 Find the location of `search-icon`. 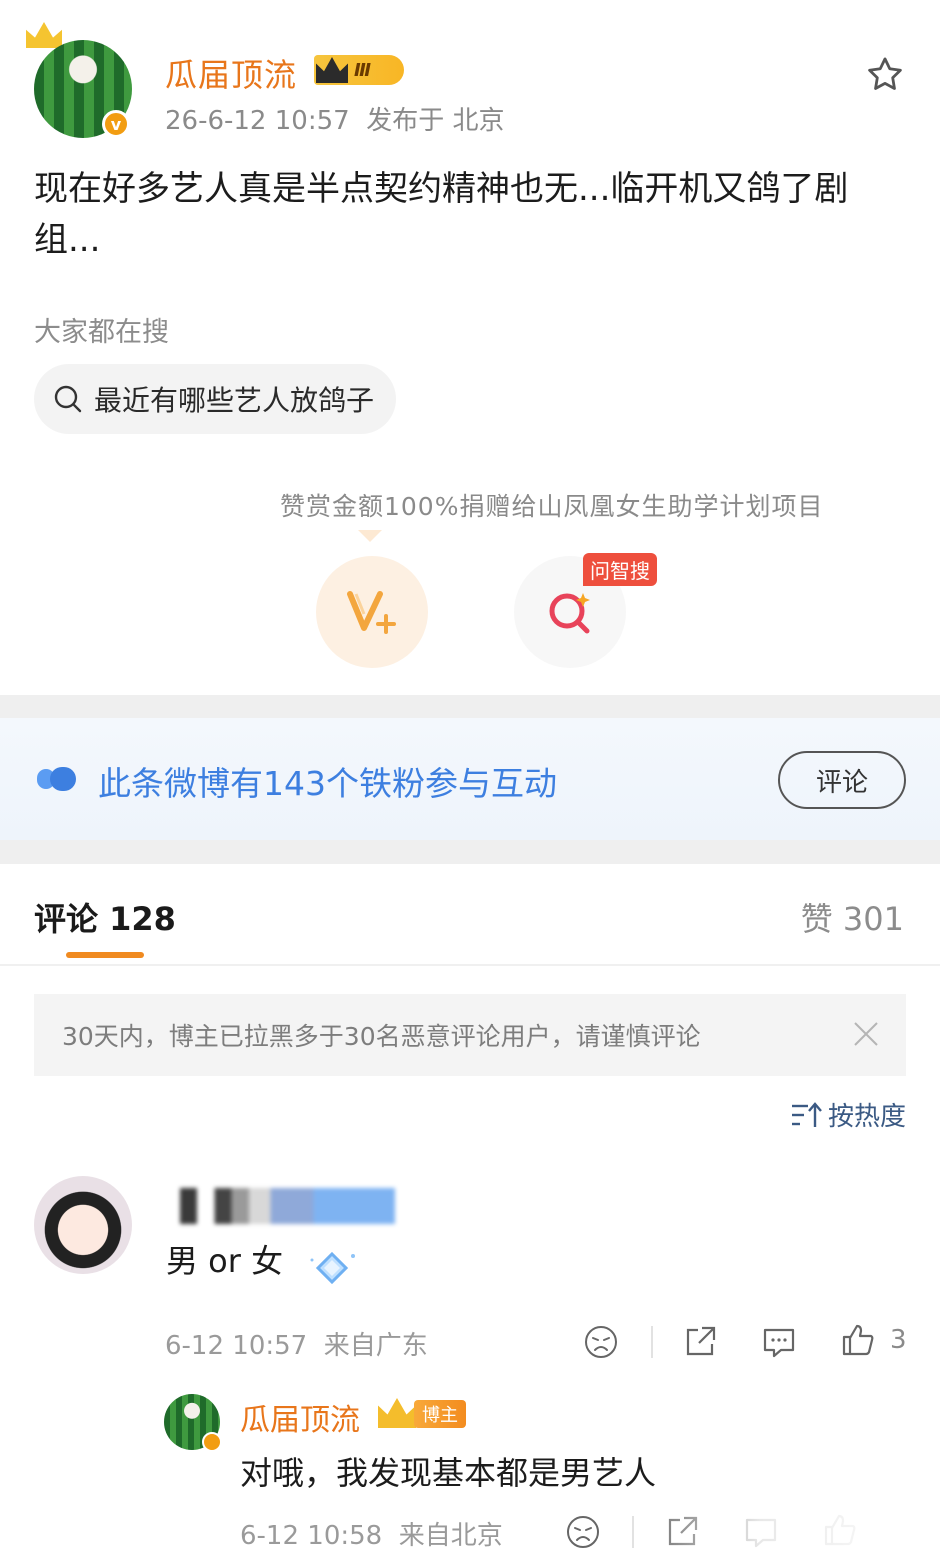

search-icon is located at coordinates (68, 399).